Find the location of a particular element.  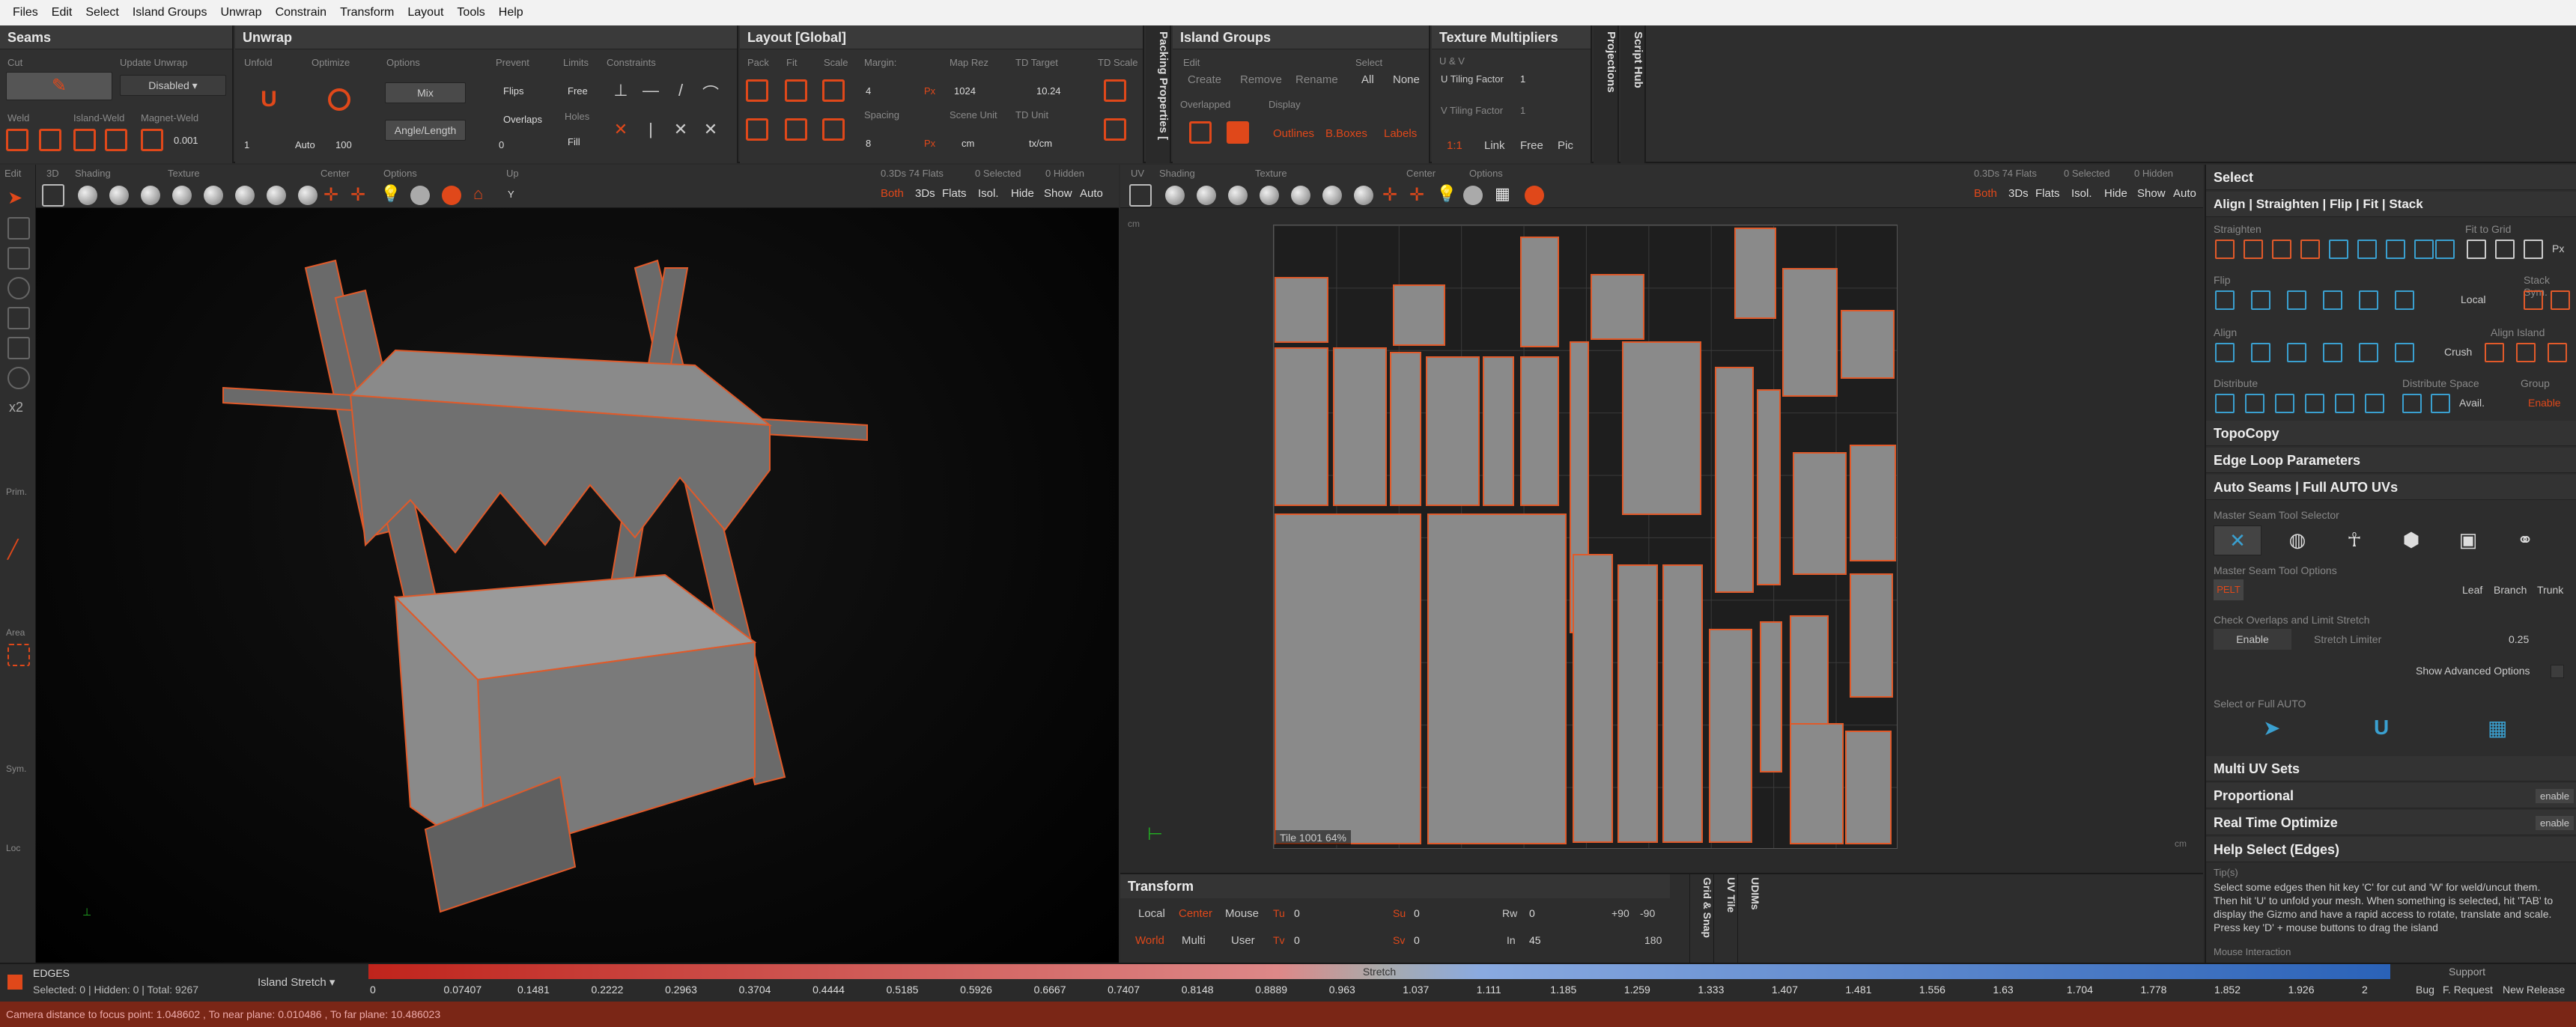

td-scale-2-icon is located at coordinates (1115, 129).